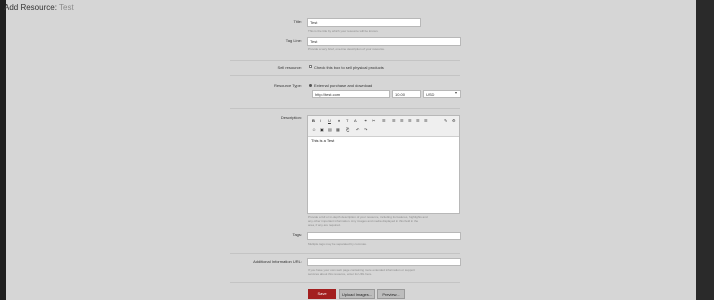 The image size is (714, 300). Describe the element at coordinates (394, 120) in the screenshot. I see `align-center-button: ☰` at that location.